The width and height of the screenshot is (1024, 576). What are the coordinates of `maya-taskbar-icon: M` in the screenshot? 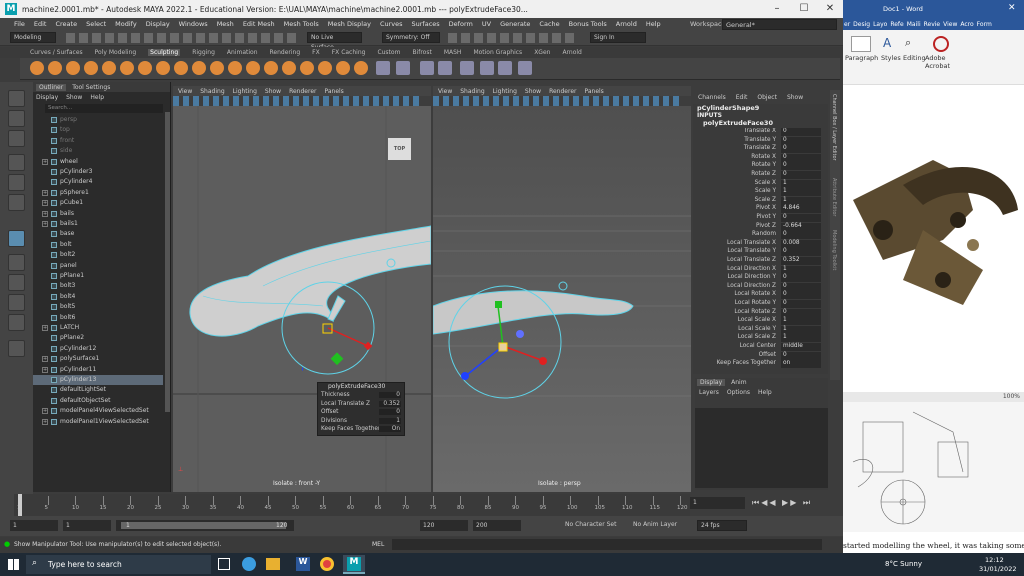 It's located at (354, 564).